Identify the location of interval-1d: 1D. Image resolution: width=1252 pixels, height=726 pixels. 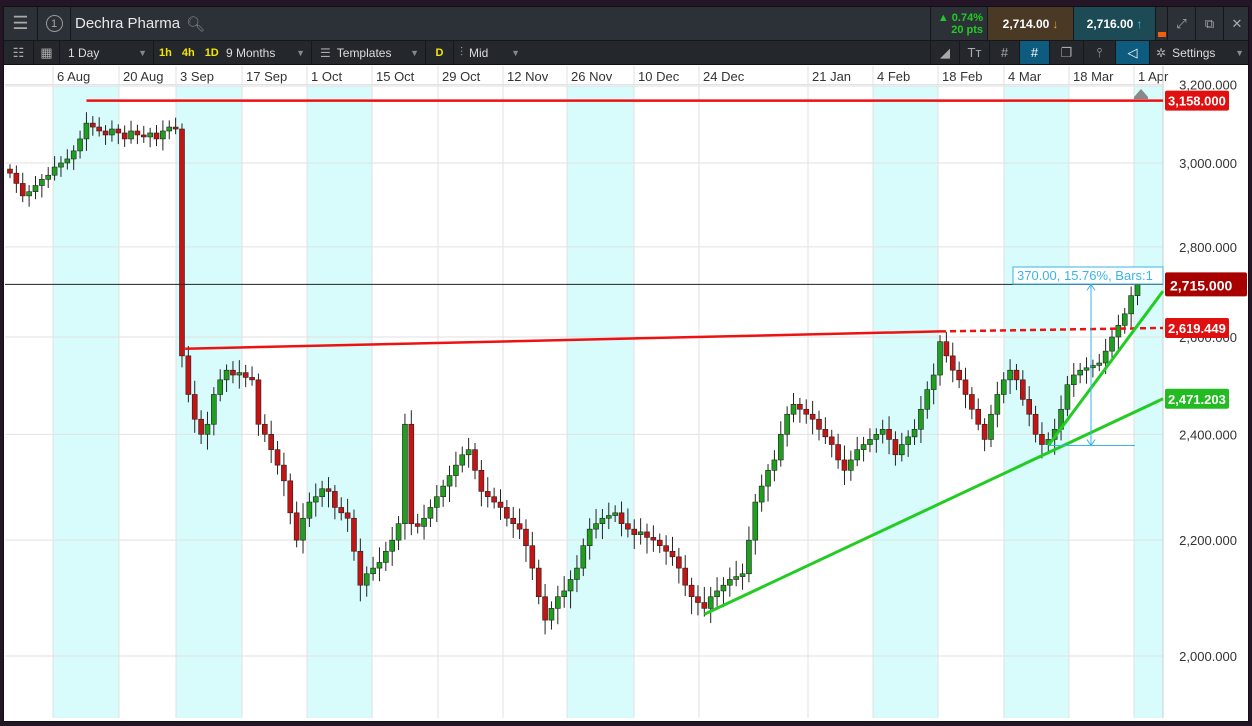
(212, 53).